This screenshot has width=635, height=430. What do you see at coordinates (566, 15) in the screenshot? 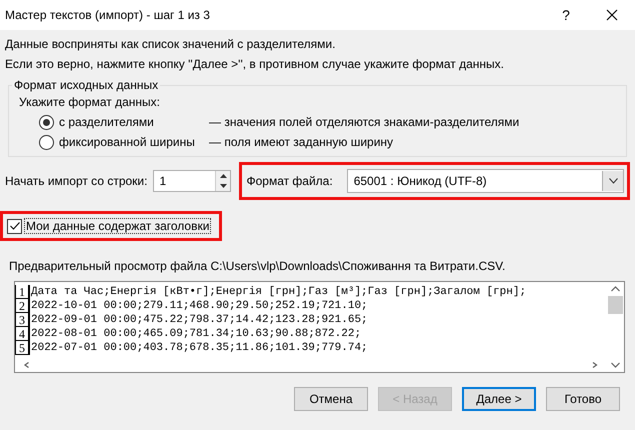
I see `help-button: ?` at bounding box center [566, 15].